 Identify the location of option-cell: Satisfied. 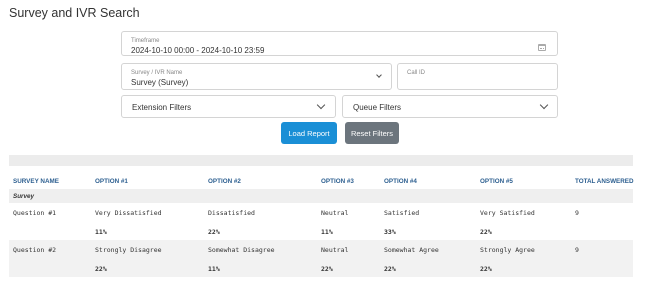
(402, 213).